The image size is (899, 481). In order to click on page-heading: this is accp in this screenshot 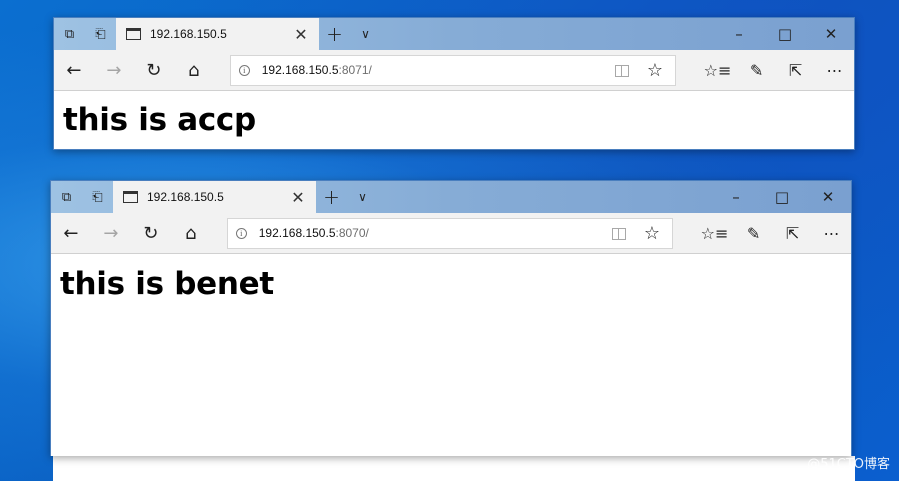, I will do `click(159, 120)`.